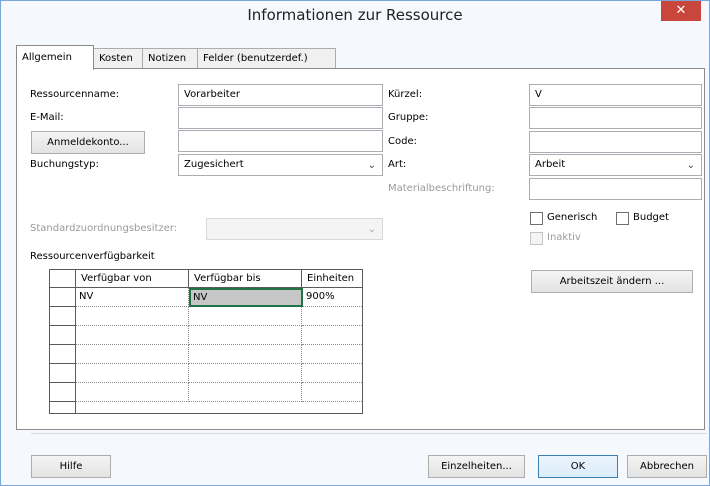 This screenshot has height=486, width=710. What do you see at coordinates (118, 58) in the screenshot?
I see `tab-costs: Kosten` at bounding box center [118, 58].